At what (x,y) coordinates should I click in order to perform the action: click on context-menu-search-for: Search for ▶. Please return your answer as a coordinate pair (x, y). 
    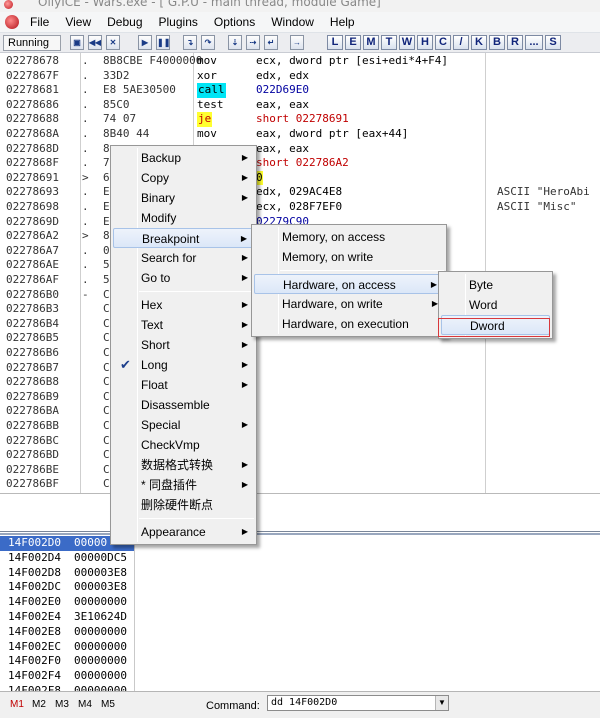
    Looking at the image, I should click on (183, 258).